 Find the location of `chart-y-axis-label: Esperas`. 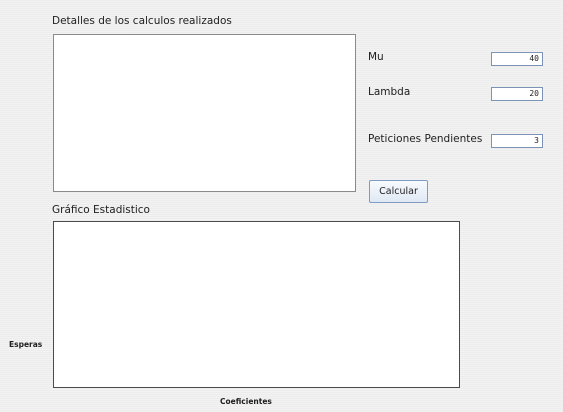

chart-y-axis-label: Esperas is located at coordinates (26, 344).